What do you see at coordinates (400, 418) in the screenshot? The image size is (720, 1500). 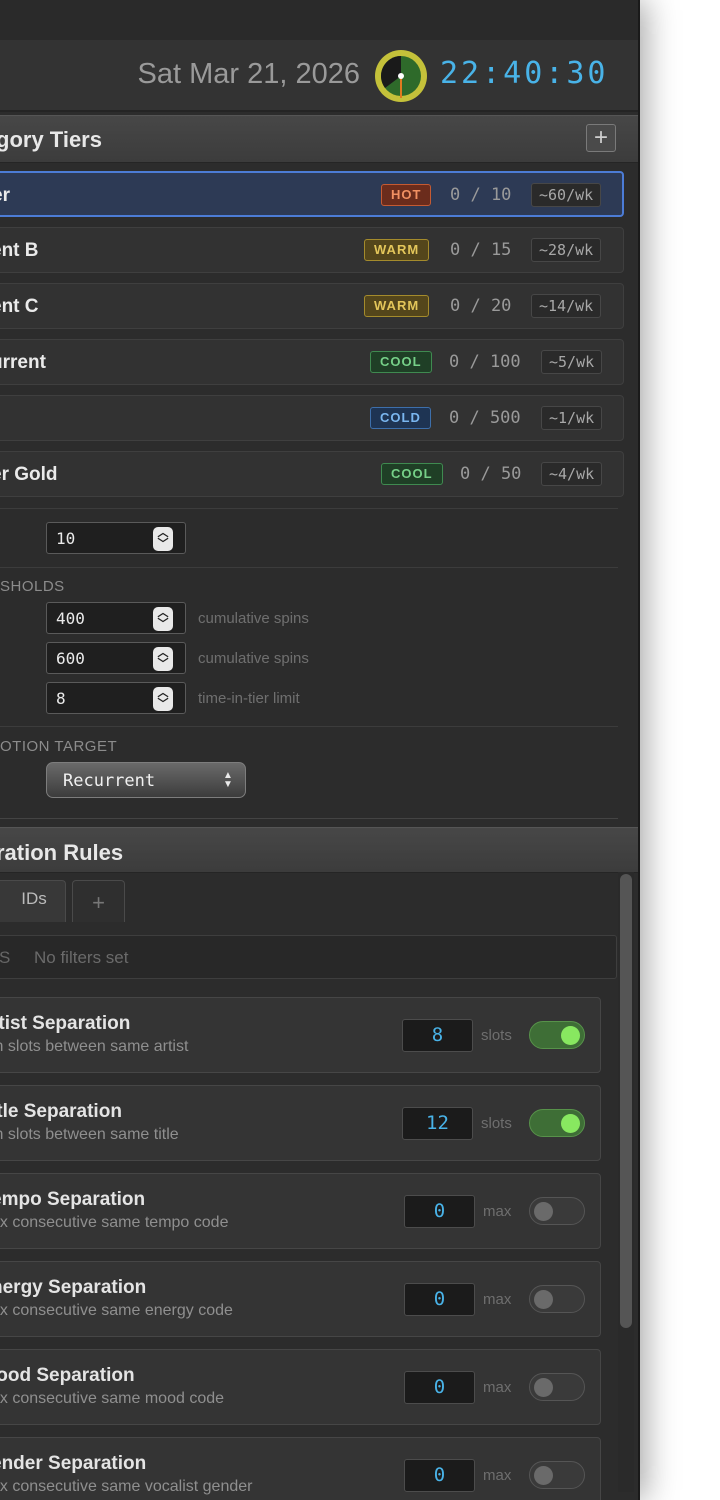 I see `tier-heat-badge: COLD` at bounding box center [400, 418].